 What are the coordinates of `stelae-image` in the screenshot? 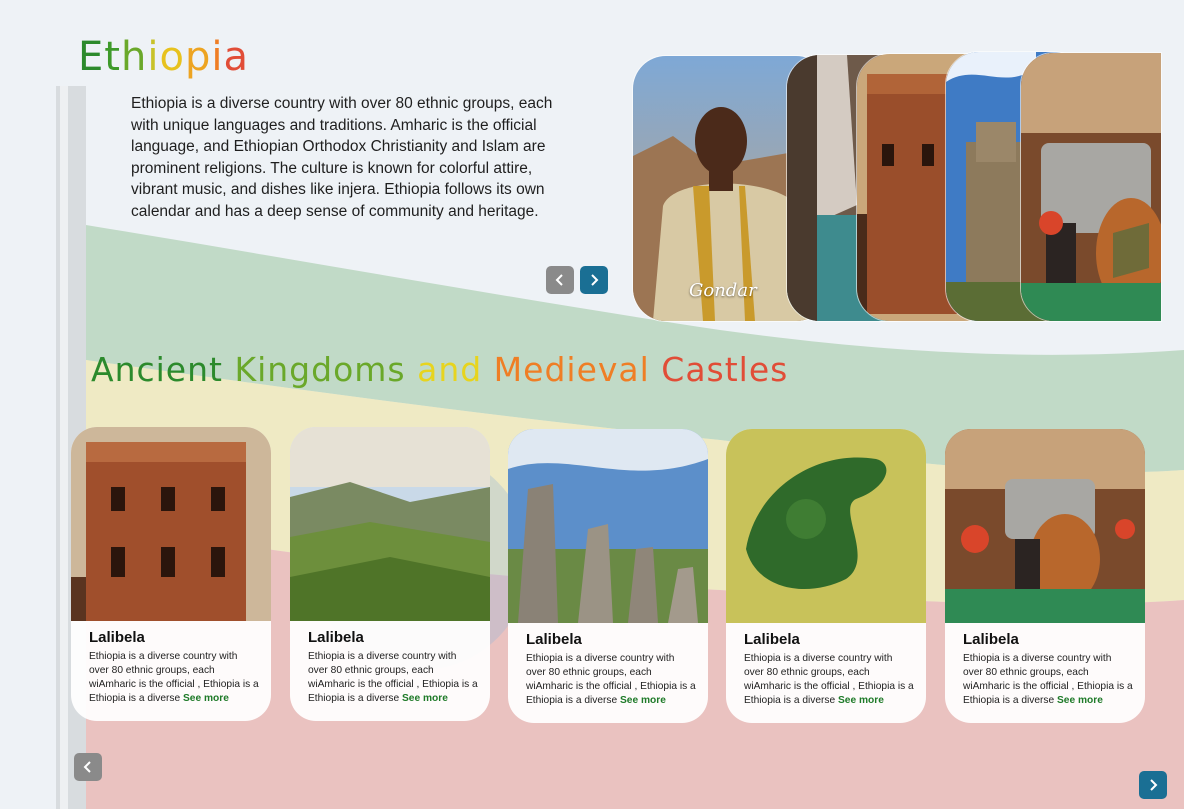 It's located at (608, 526).